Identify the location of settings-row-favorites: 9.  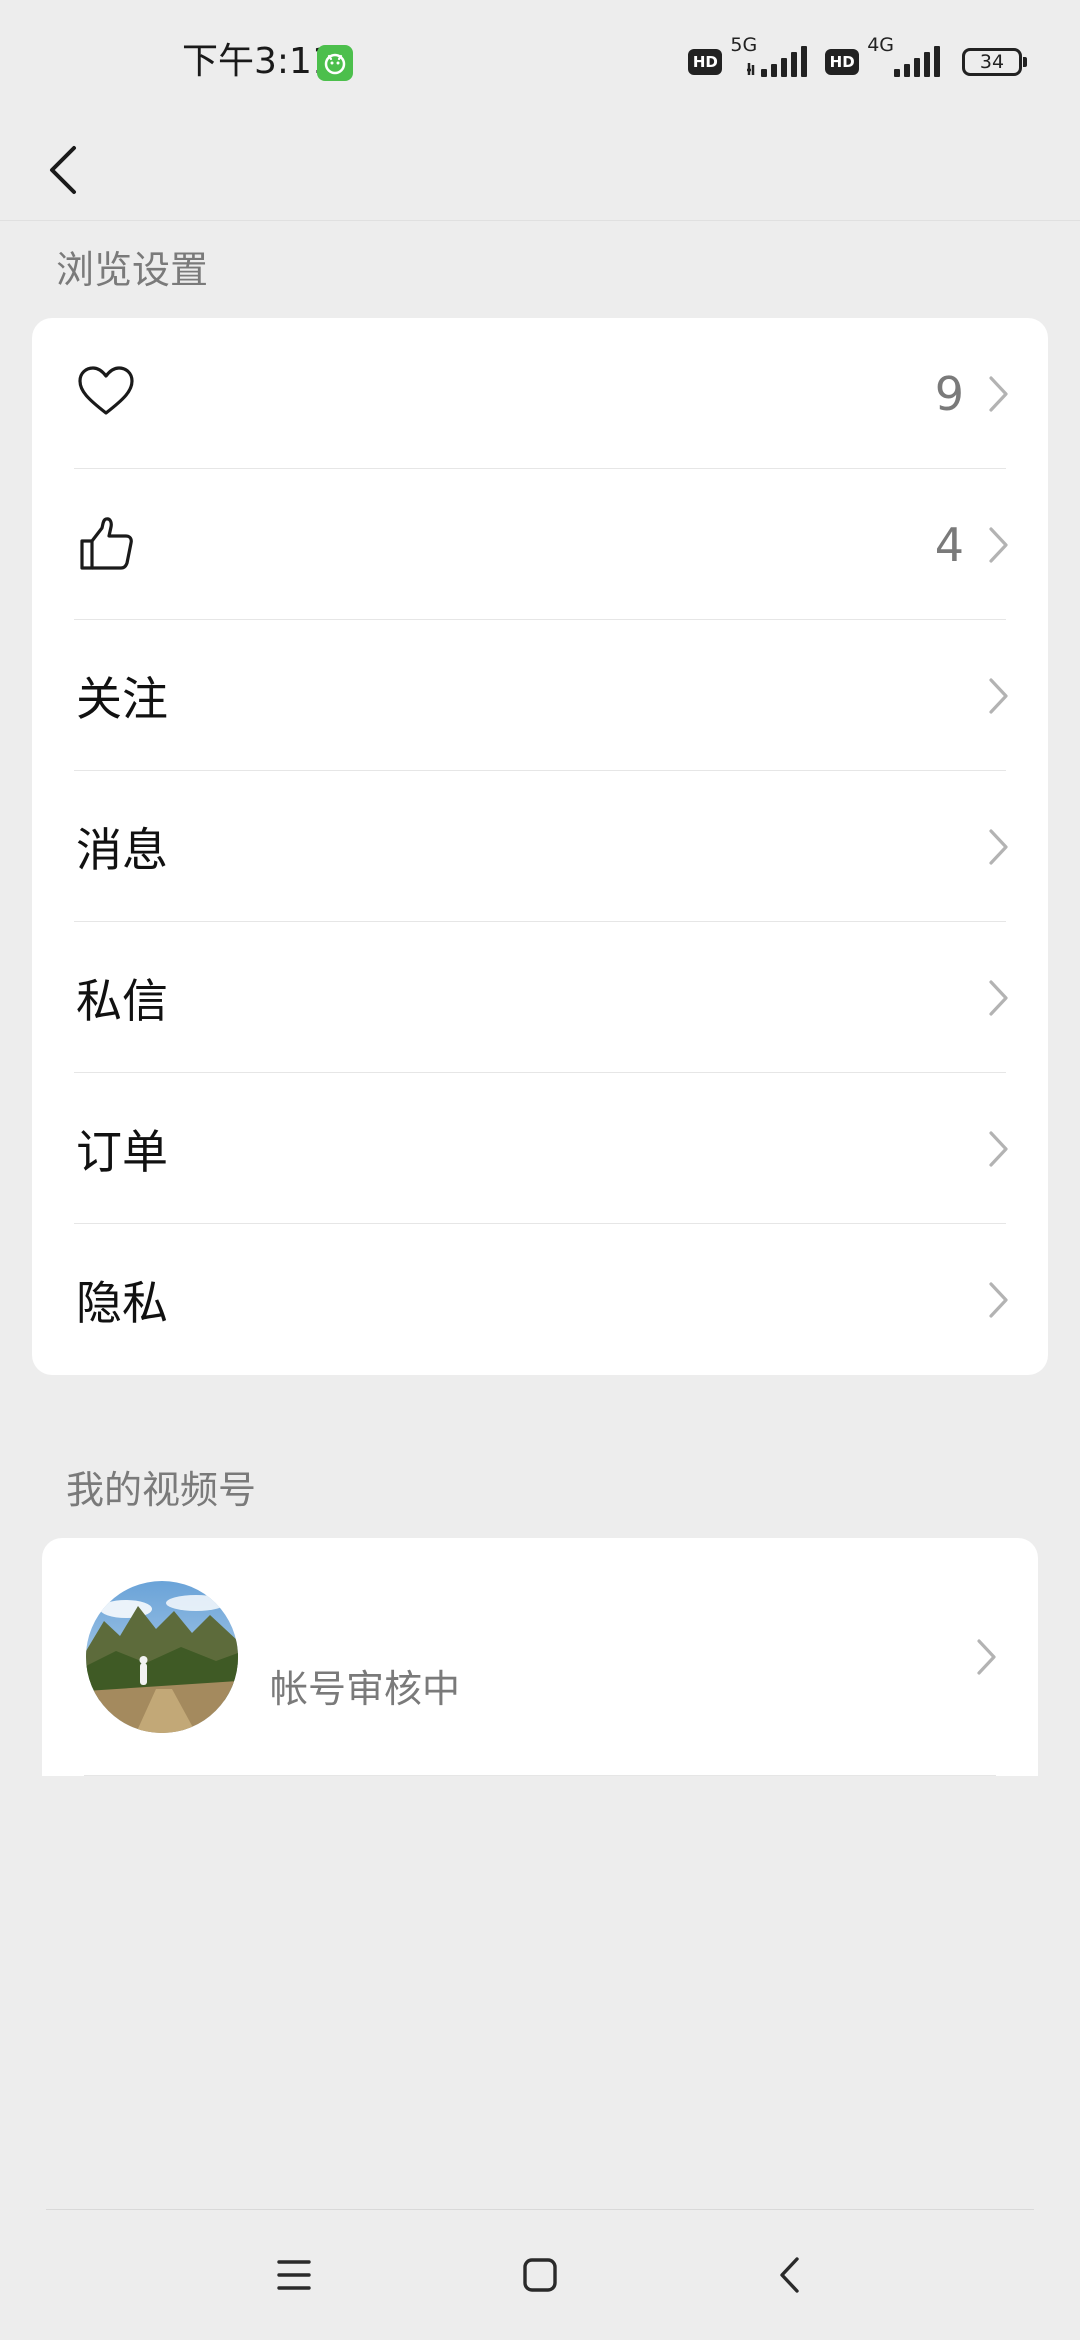
(540, 393).